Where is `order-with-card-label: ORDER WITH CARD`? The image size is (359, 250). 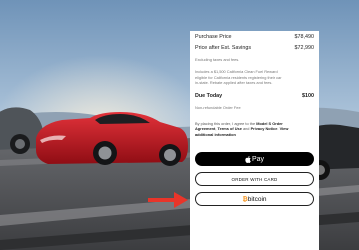 order-with-card-label: ORDER WITH CARD is located at coordinates (254, 179).